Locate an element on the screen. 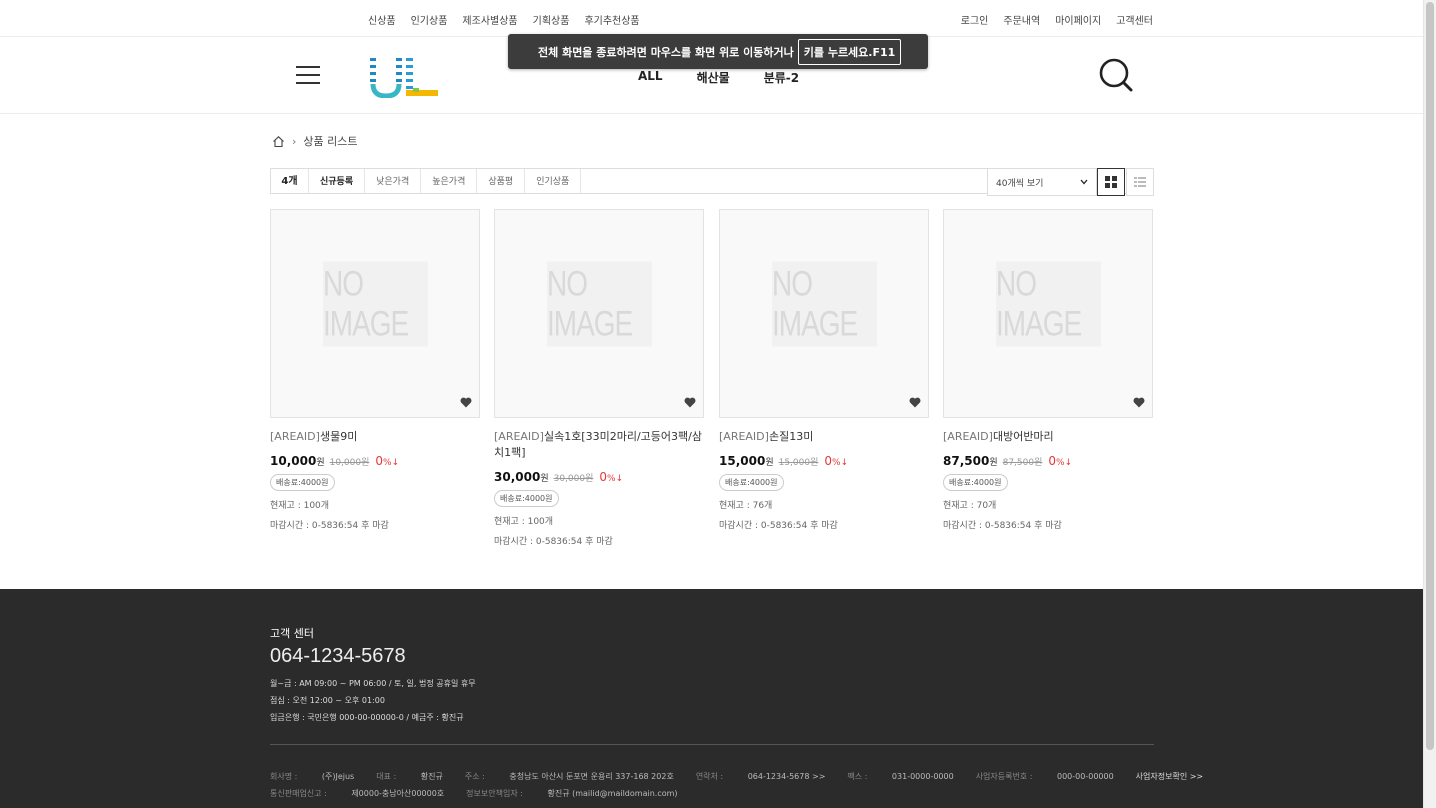 This screenshot has width=1436, height=808. util-left-links: 신상품 인기상품 제조사별상품 기획상품 후기추천상품 is located at coordinates (511, 19).